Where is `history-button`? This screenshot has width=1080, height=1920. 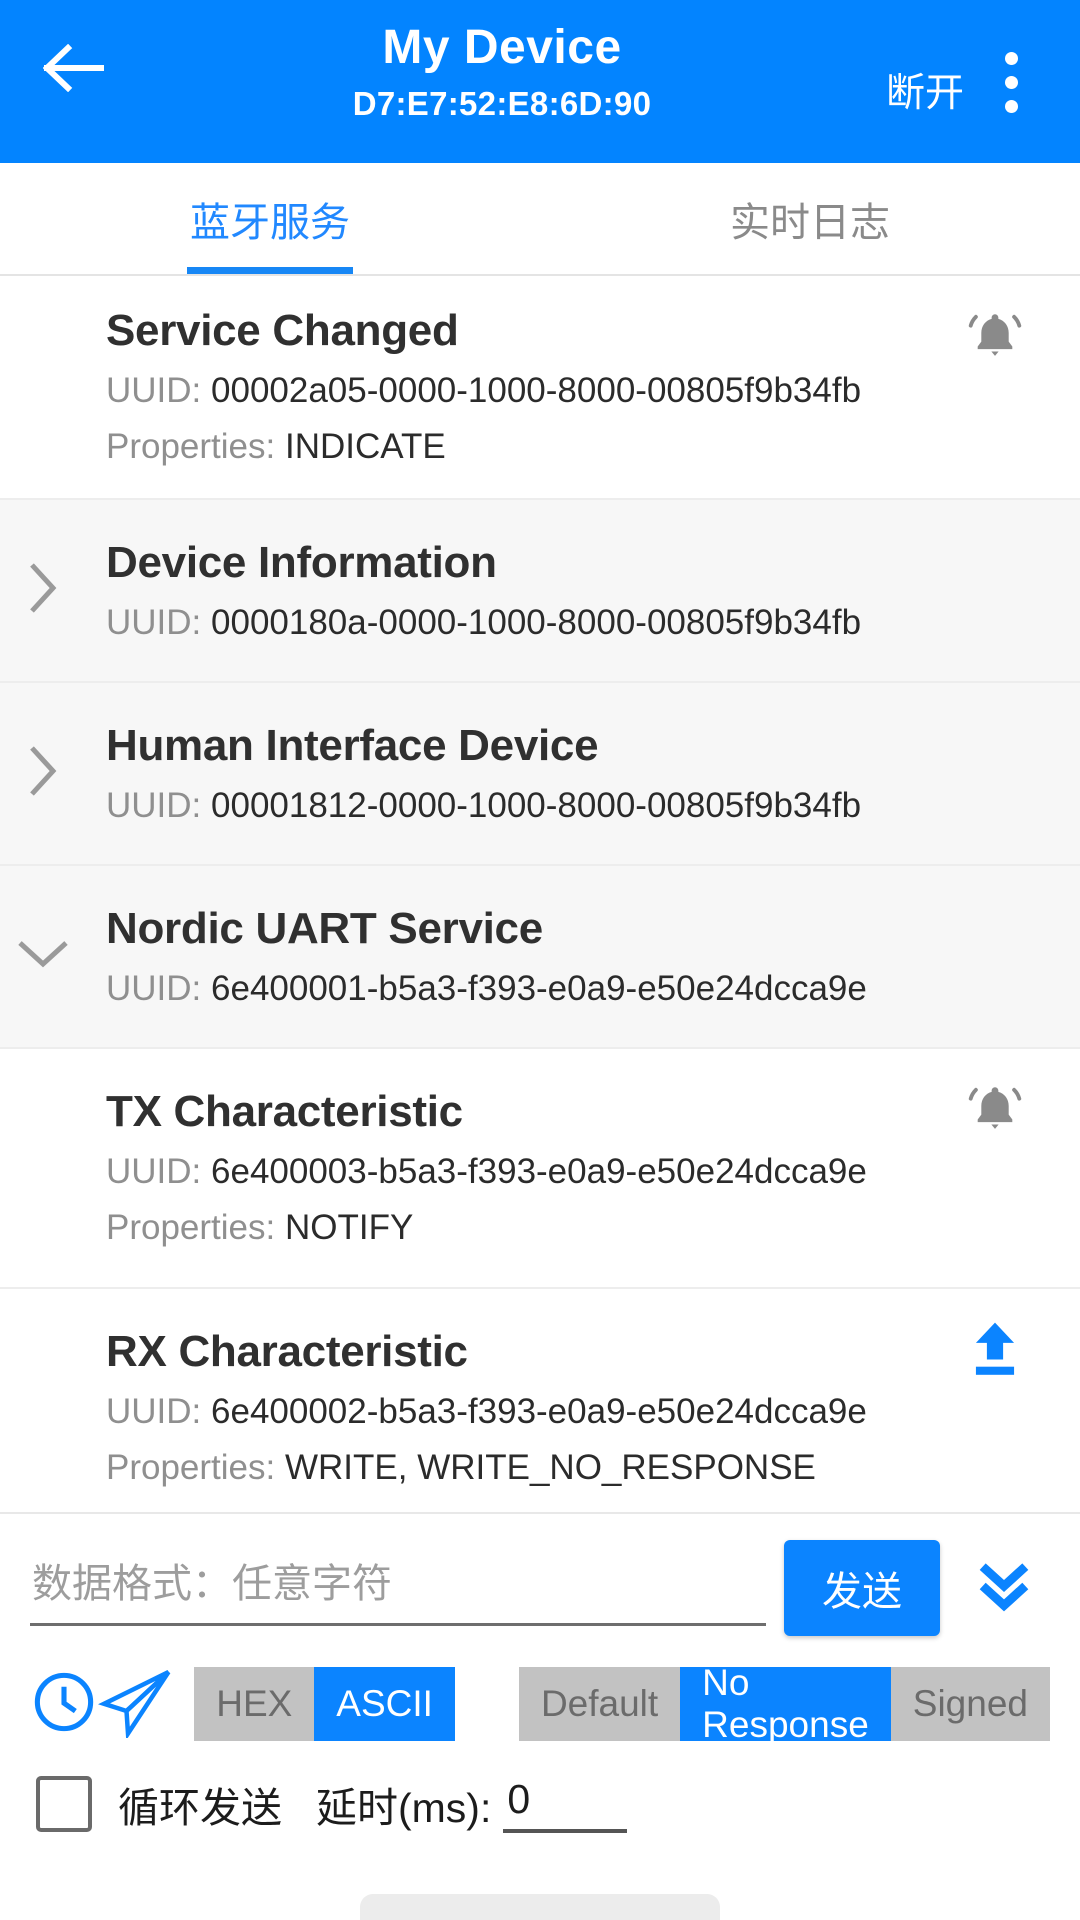
history-button is located at coordinates (64, 1704).